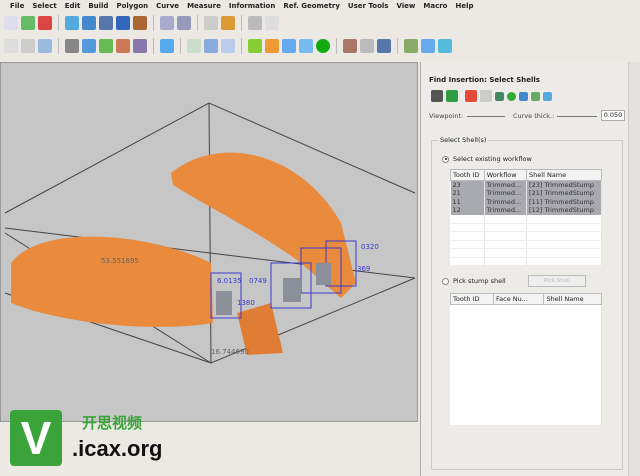 This screenshot has height=476, width=640. Describe the element at coordinates (255, 23) in the screenshot. I see `select-cursor-icon` at that location.